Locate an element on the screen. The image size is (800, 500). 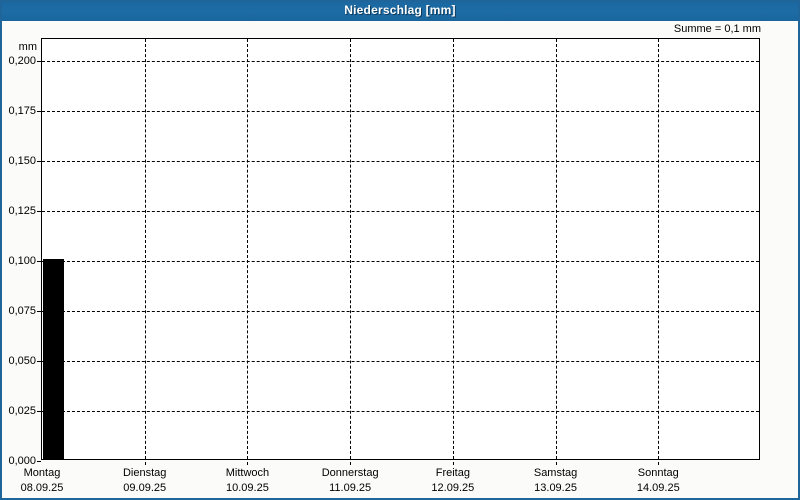
y-tick-label: 0,050 is located at coordinates (22, 361).